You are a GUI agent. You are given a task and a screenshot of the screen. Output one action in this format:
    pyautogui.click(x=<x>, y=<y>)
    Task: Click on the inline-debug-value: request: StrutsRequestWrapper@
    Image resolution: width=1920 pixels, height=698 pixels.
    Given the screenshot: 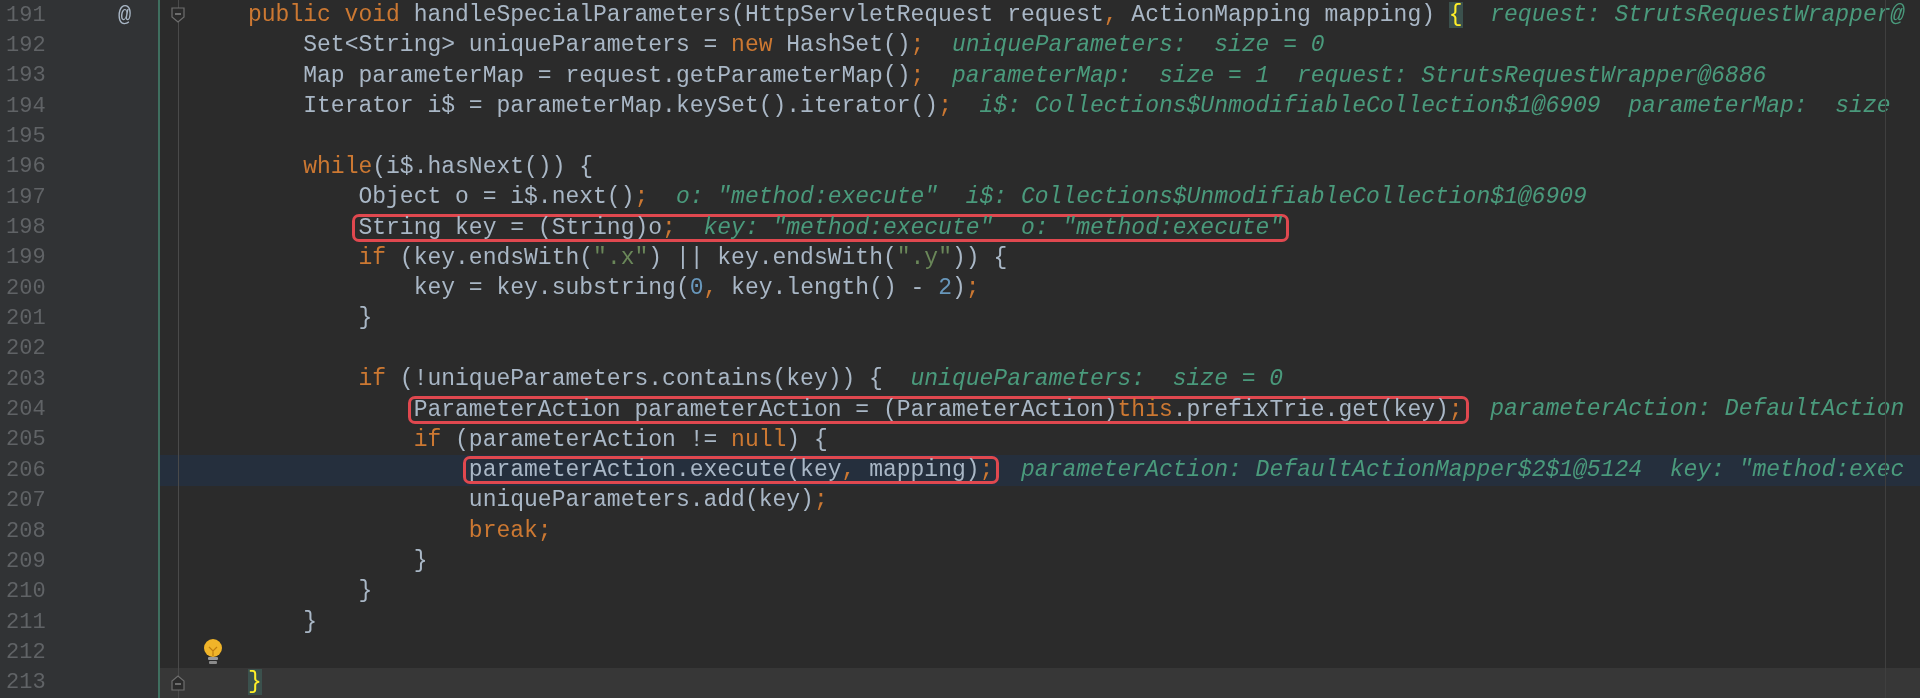 What is the action you would take?
    pyautogui.click(x=1697, y=14)
    